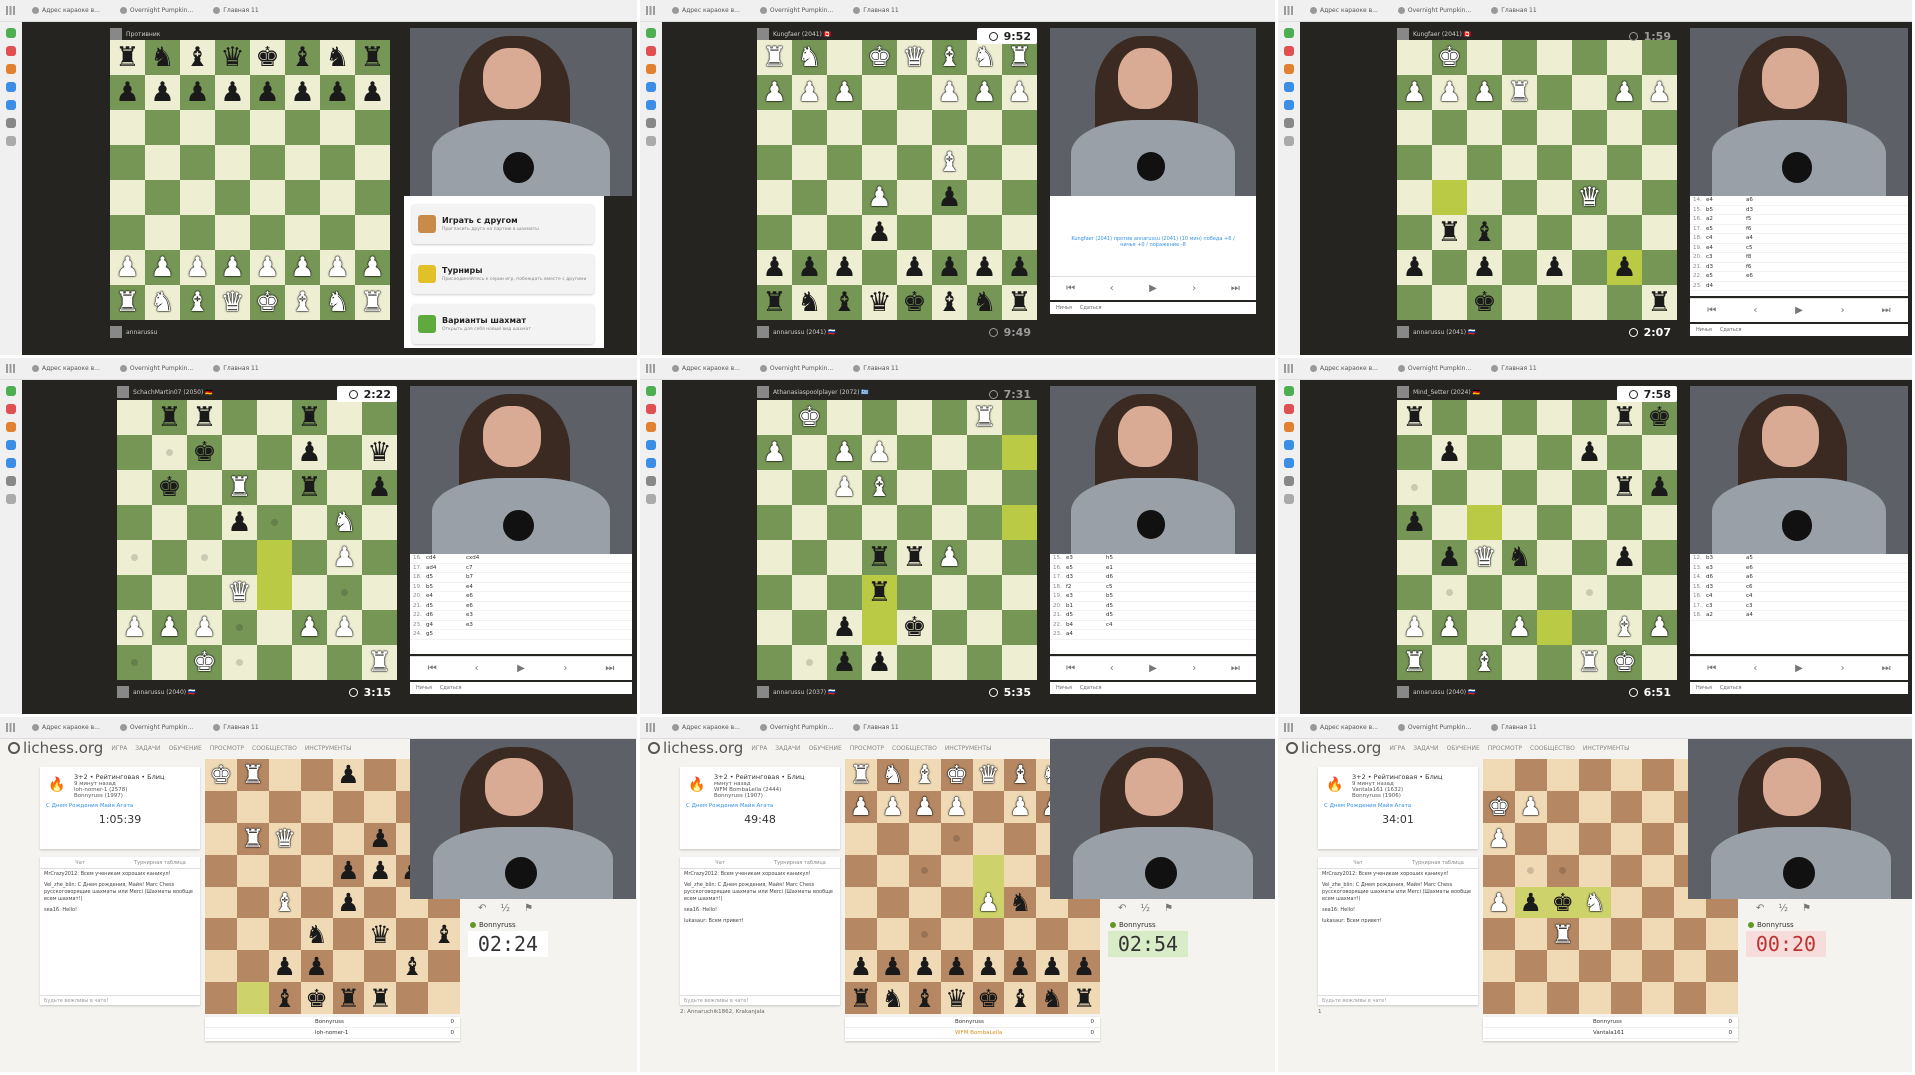 This screenshot has height=1075, width=1915. What do you see at coordinates (1726, 267) in the screenshot?
I see `white-move: d3` at bounding box center [1726, 267].